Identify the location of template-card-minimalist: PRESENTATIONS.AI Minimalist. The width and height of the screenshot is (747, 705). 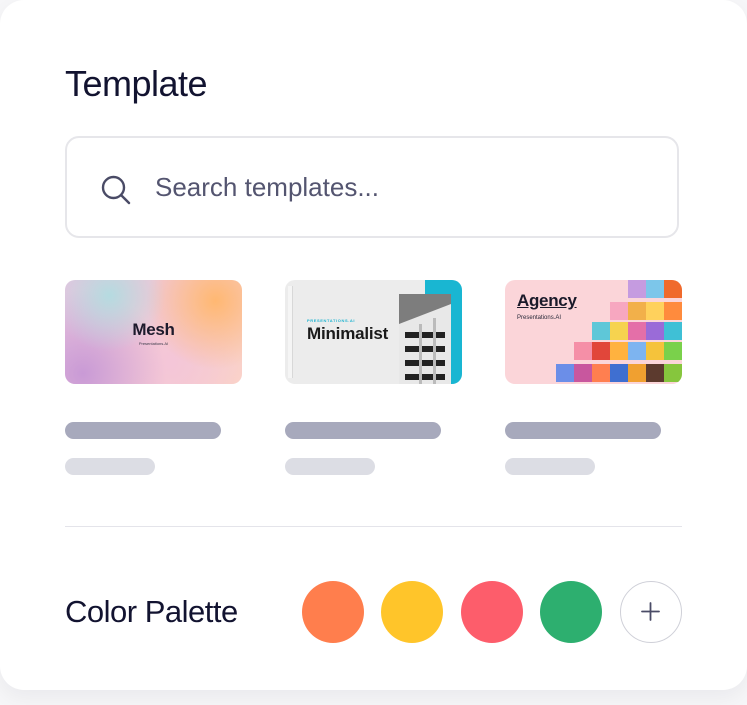
(373, 332).